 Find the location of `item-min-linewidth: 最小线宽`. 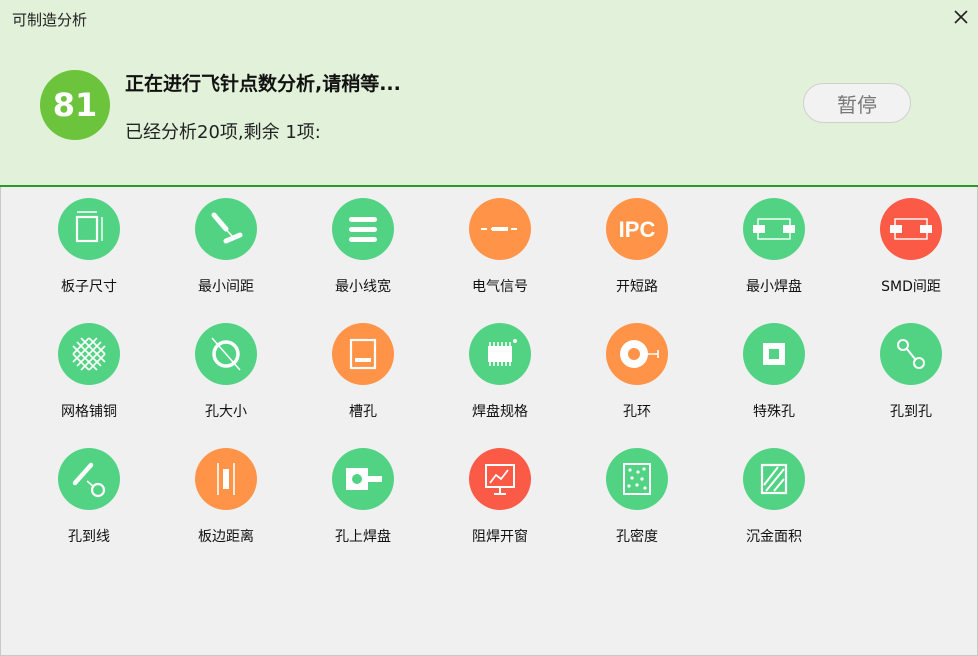

item-min-linewidth: 最小线宽 is located at coordinates (363, 242).